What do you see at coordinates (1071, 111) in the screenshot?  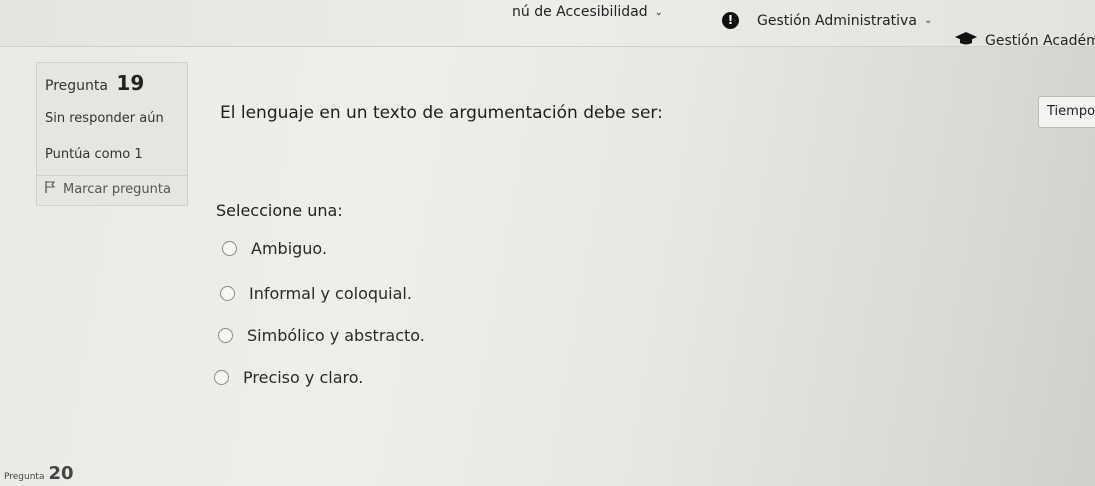 I see `timer-label: Tiempo` at bounding box center [1071, 111].